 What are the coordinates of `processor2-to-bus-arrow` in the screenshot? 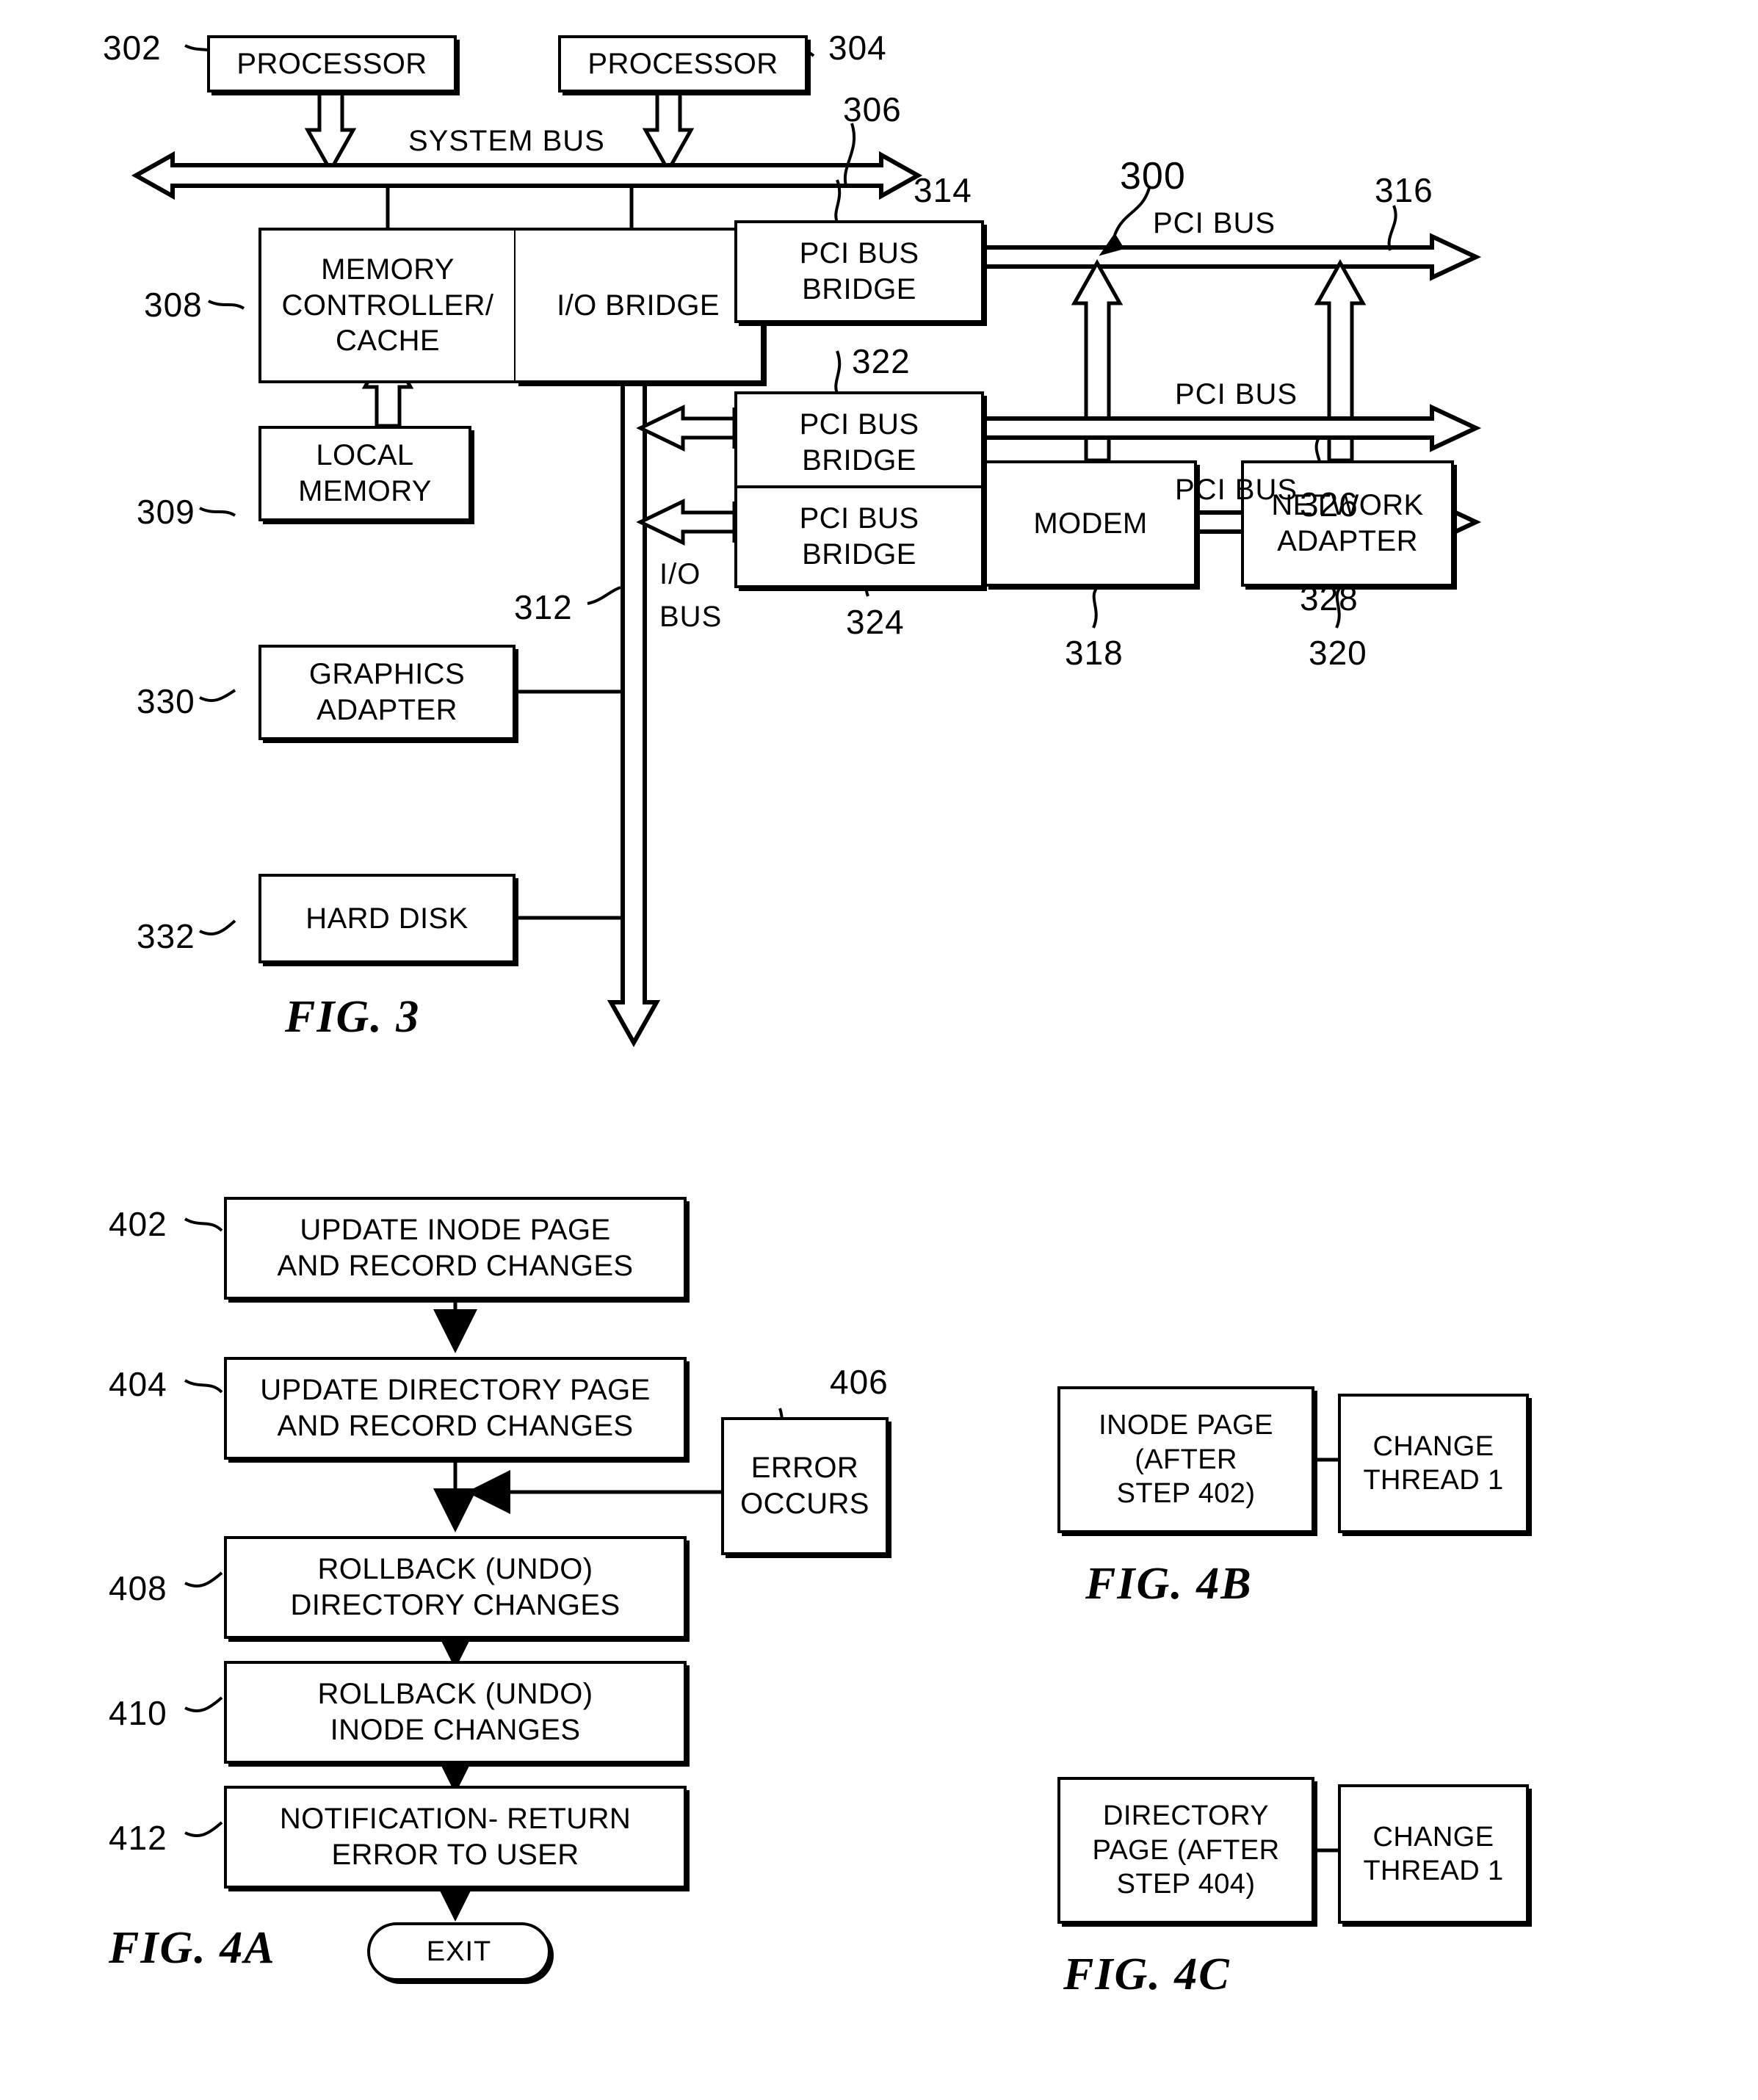 It's located at (669, 132).